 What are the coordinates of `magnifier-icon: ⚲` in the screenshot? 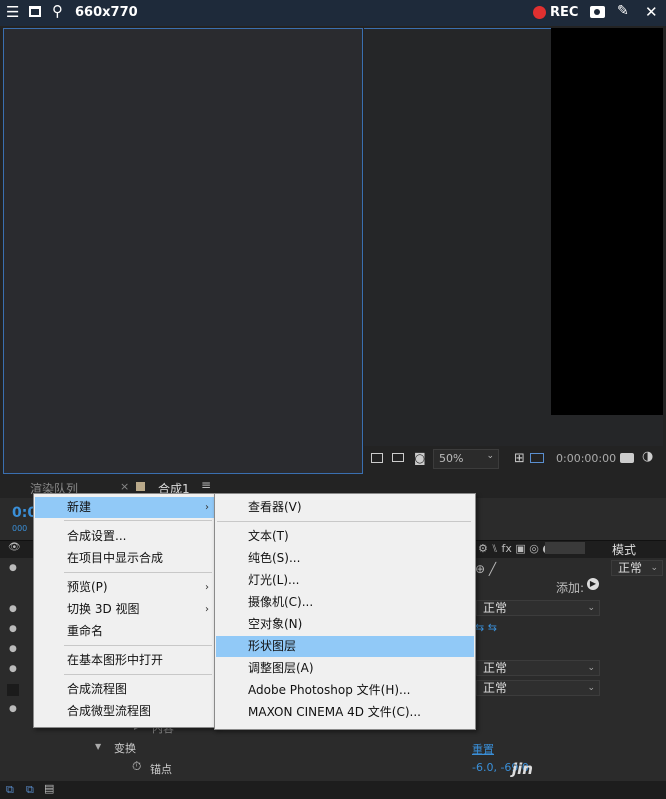 It's located at (57, 11).